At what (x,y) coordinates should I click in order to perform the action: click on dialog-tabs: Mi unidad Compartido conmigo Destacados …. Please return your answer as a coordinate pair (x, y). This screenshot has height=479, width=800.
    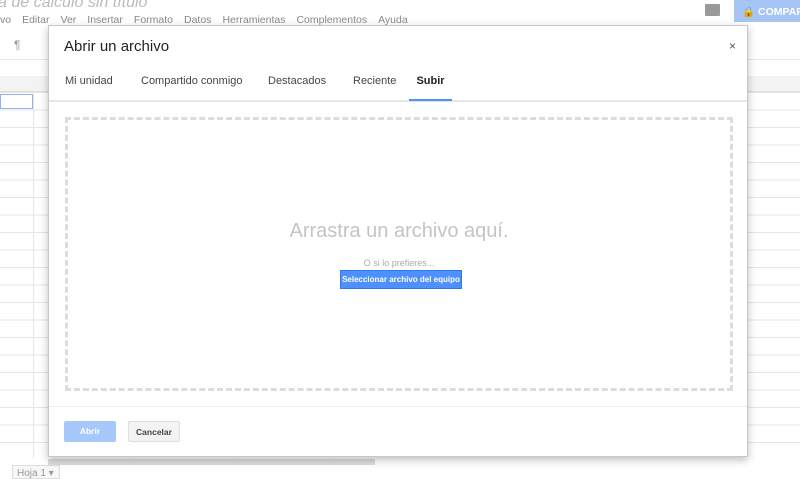
    Looking at the image, I should click on (398, 88).